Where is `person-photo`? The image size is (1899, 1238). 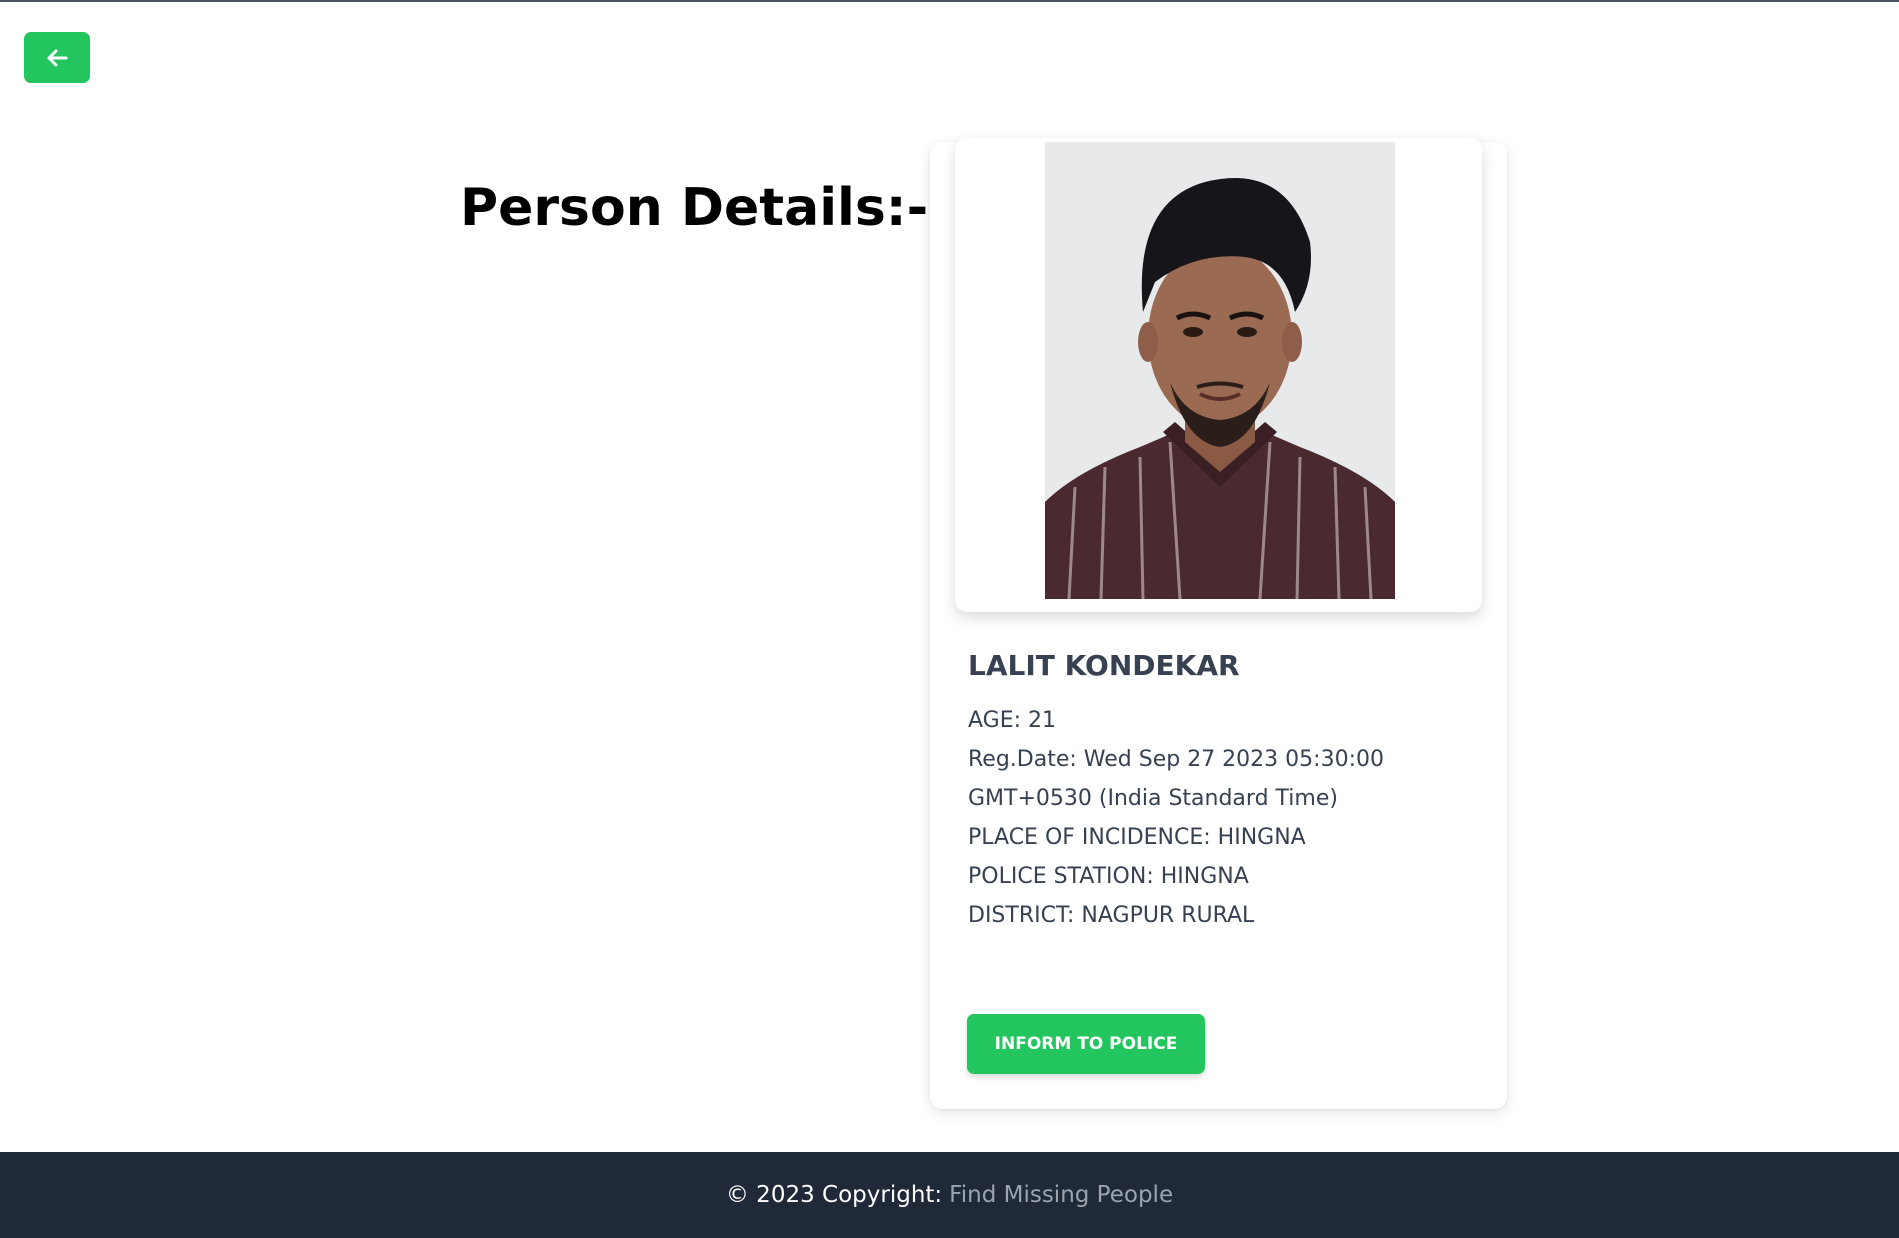 person-photo is located at coordinates (1220, 370).